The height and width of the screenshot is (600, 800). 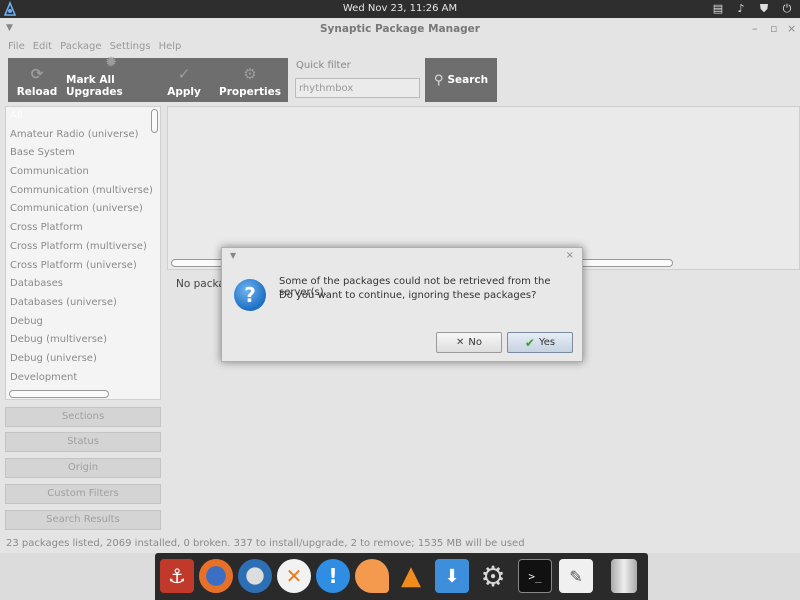 What do you see at coordinates (83, 442) in the screenshot?
I see `status-button: Status` at bounding box center [83, 442].